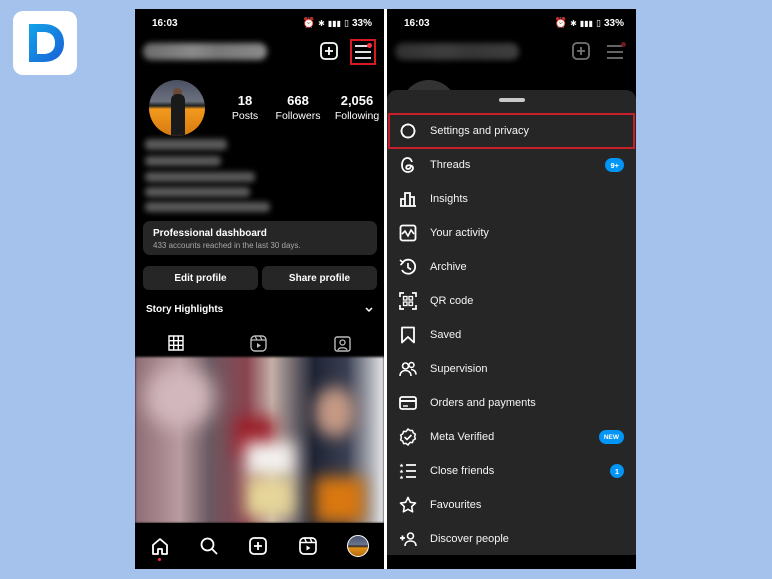 Image resolution: width=772 pixels, height=579 pixels. What do you see at coordinates (511, 437) in the screenshot?
I see `menu-item-meta-verified: Meta Verified NEW` at bounding box center [511, 437].